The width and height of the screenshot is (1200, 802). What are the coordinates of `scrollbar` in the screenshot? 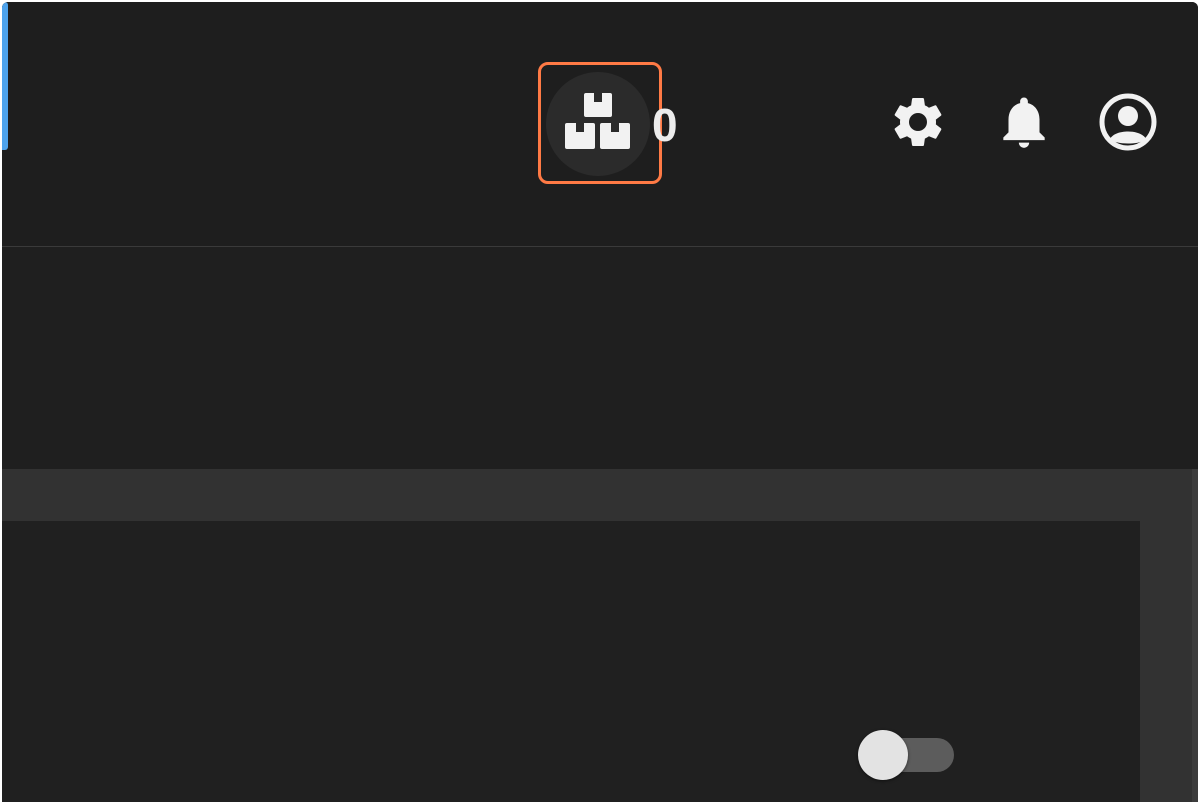 It's located at (1195, 635).